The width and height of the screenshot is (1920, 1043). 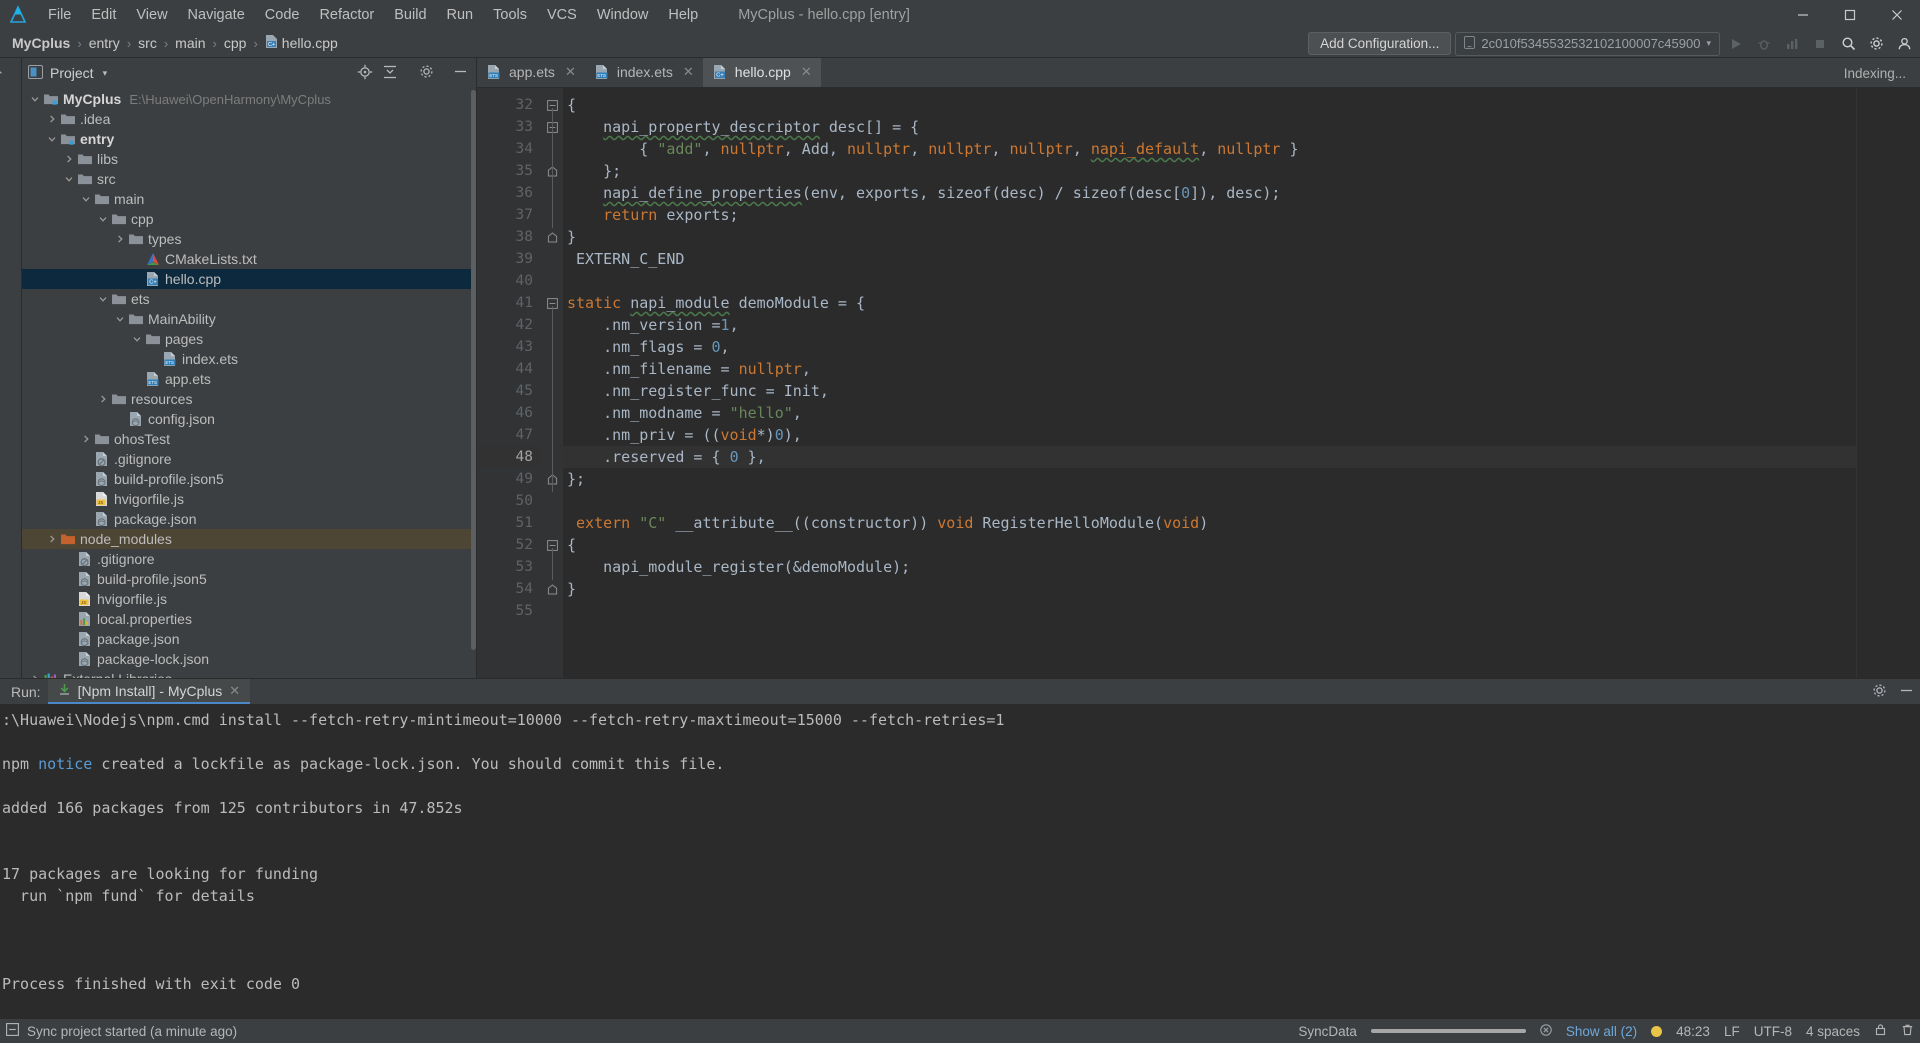 What do you see at coordinates (1601, 1031) in the screenshot?
I see `show-all-link: Show all (2)` at bounding box center [1601, 1031].